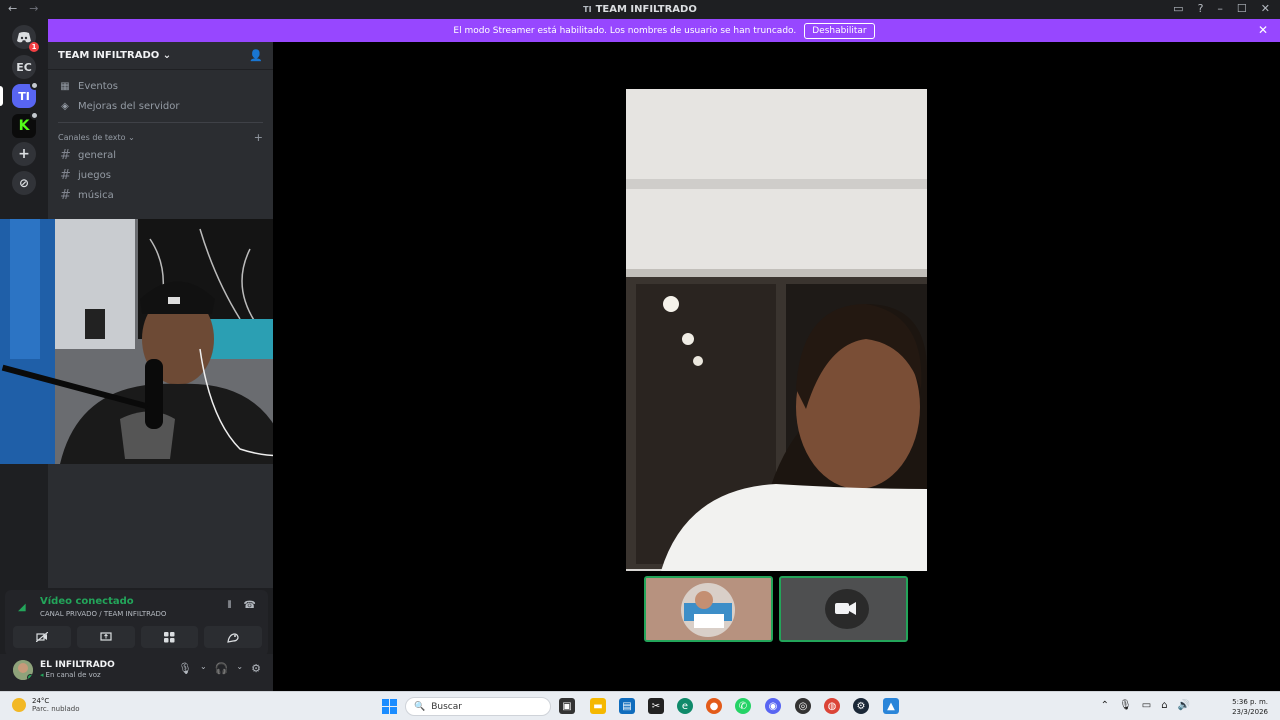 The height and width of the screenshot is (720, 1280). I want to click on user-status: ◂ En canal de voz, so click(70, 675).